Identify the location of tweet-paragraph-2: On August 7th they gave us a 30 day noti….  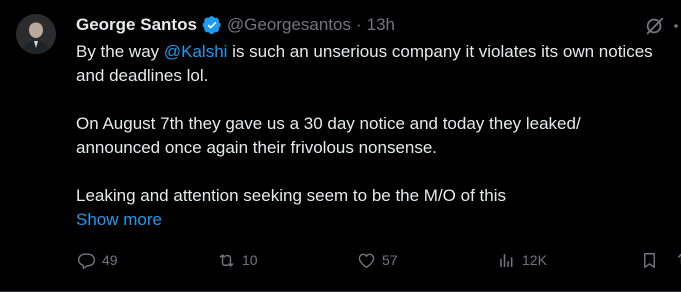
(328, 135).